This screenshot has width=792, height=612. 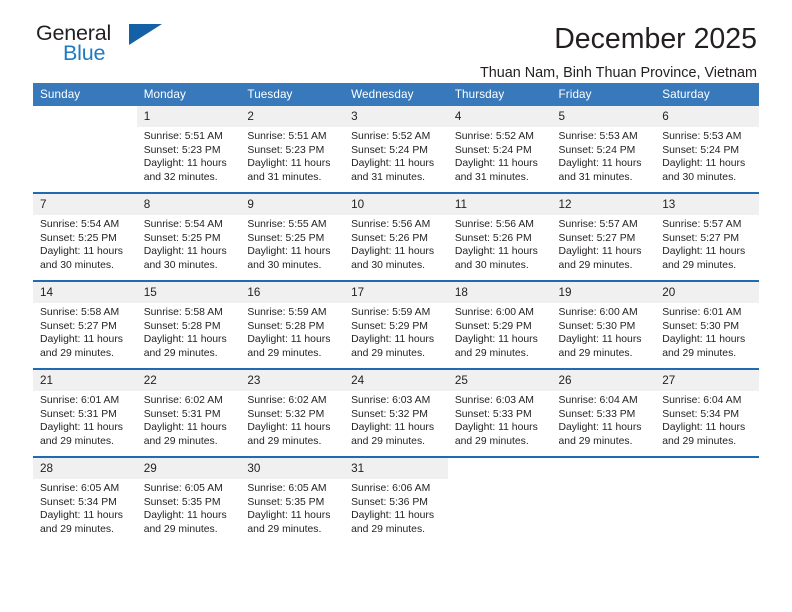 I want to click on daylight-text-line2: and 31 minutes., so click(x=491, y=177).